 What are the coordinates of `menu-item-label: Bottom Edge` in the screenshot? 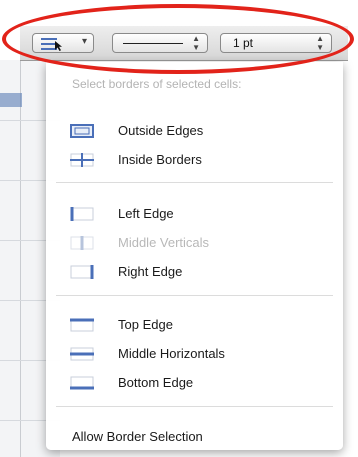 It's located at (156, 382).